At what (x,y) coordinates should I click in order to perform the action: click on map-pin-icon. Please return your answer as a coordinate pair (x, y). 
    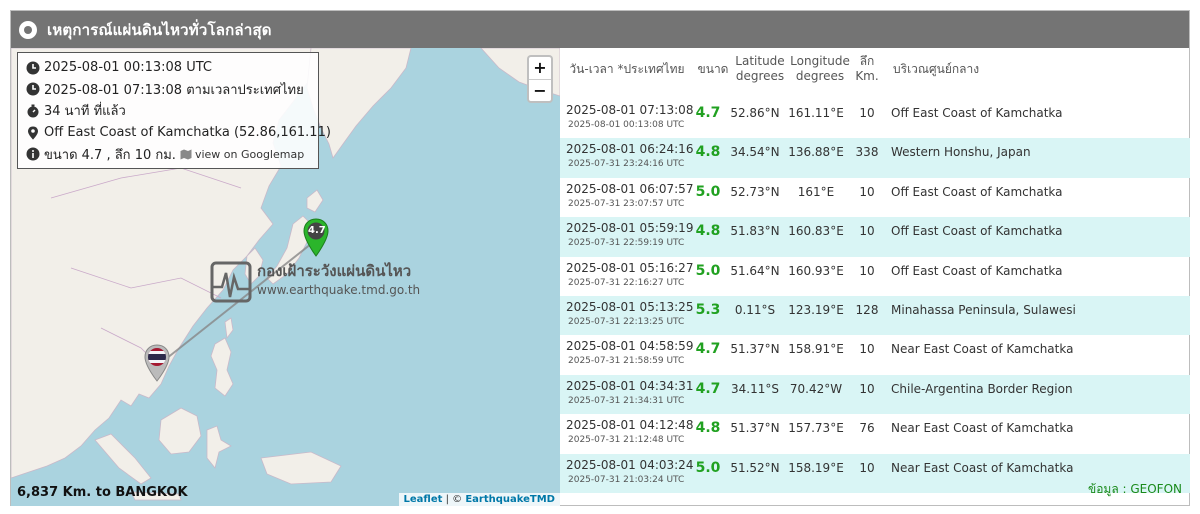
    Looking at the image, I should click on (33, 133).